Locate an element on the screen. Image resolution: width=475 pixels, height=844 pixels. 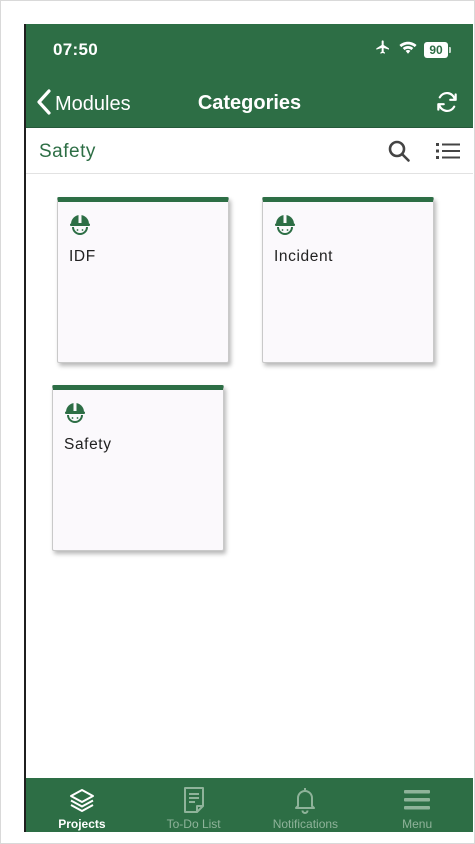
module-header: Safety is located at coordinates (249, 151).